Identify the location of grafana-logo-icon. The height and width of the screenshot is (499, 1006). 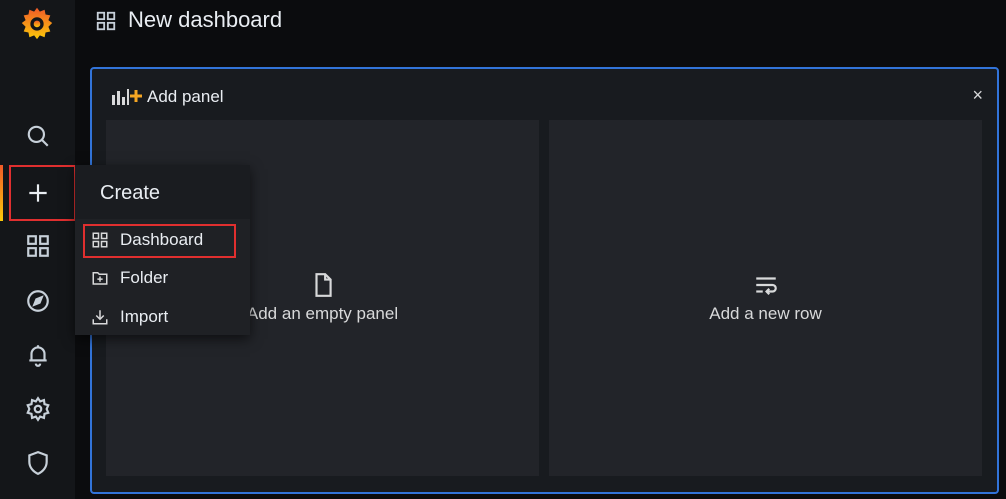
(37, 23).